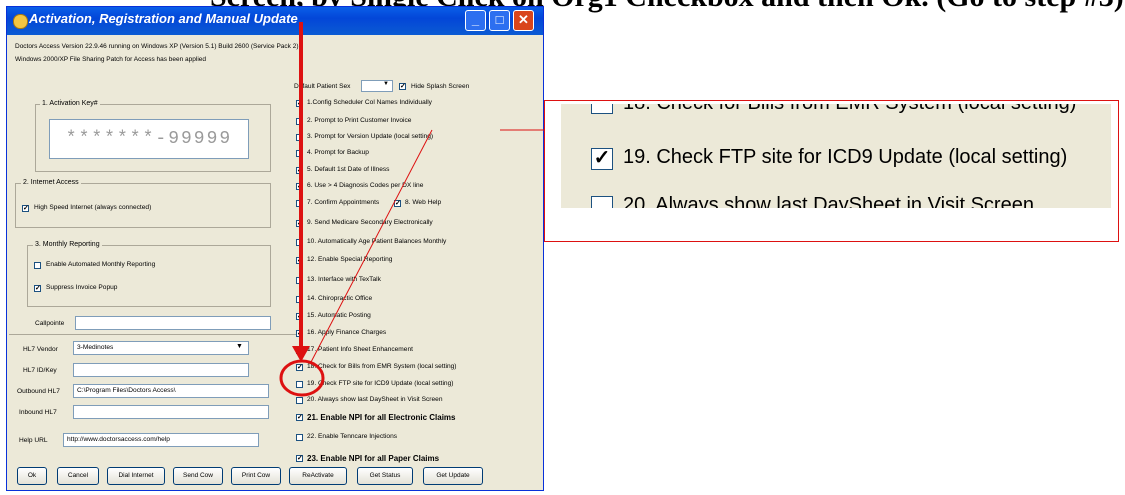 The image size is (1125, 495). What do you see at coordinates (371, 247) in the screenshot?
I see `connector-line-diagonal` at bounding box center [371, 247].